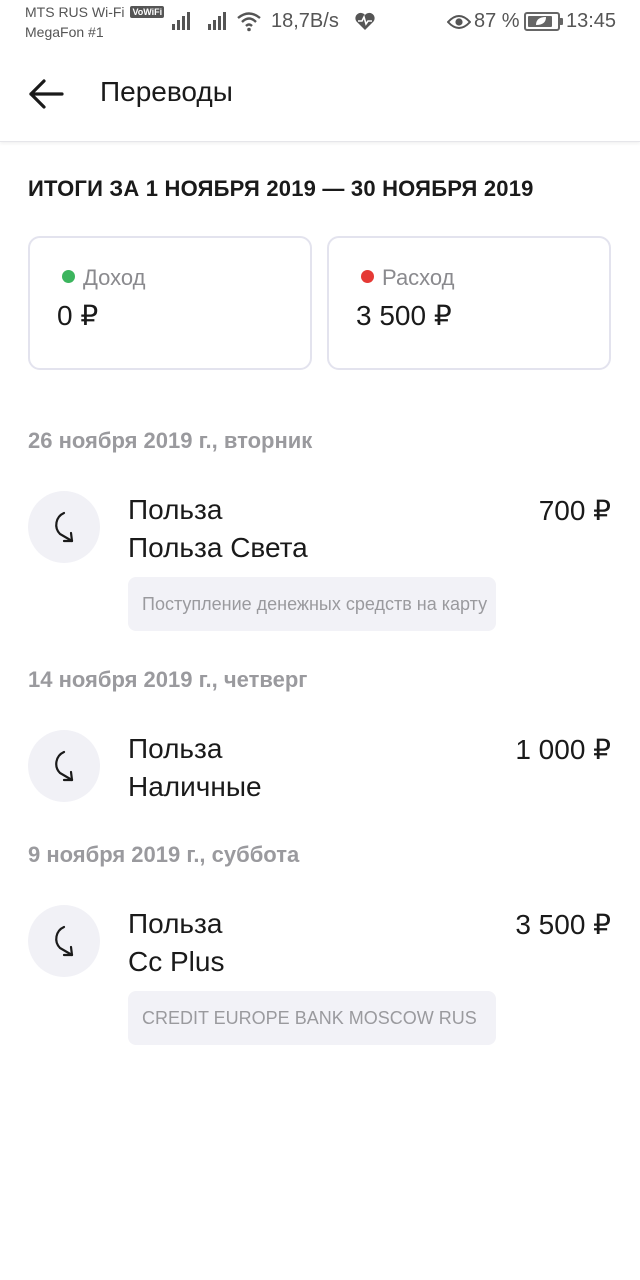 This screenshot has height=1280, width=640. What do you see at coordinates (168, 679) in the screenshot?
I see `date-header: 14 ноября 2019 г., четверг` at bounding box center [168, 679].